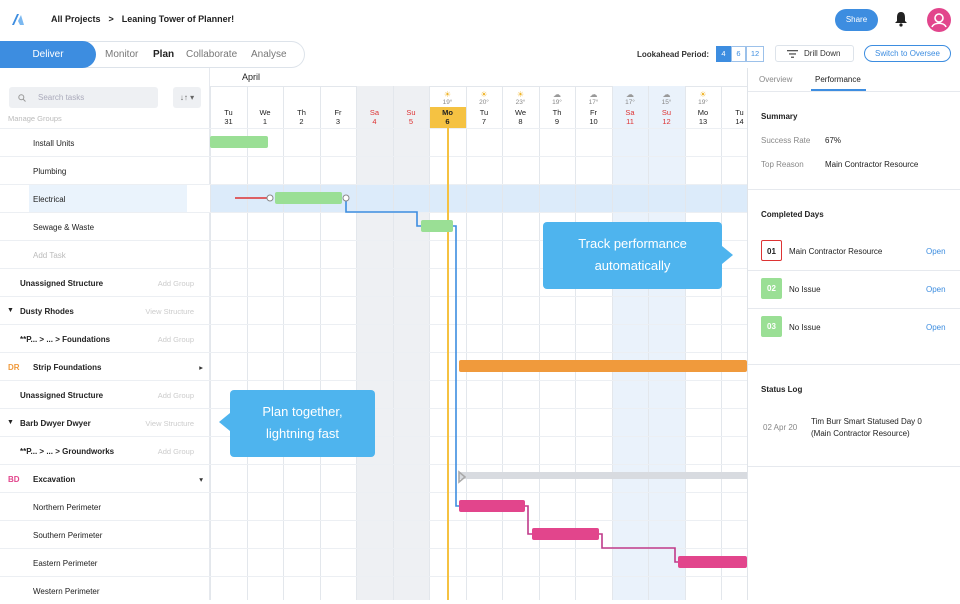 The image size is (960, 604). I want to click on task-row: Install Units, so click(105, 142).